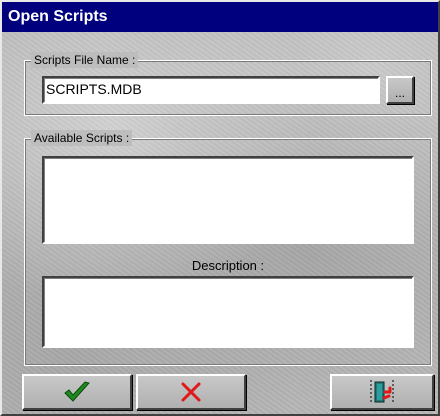 This screenshot has height=416, width=440. I want to click on x-icon, so click(191, 392).